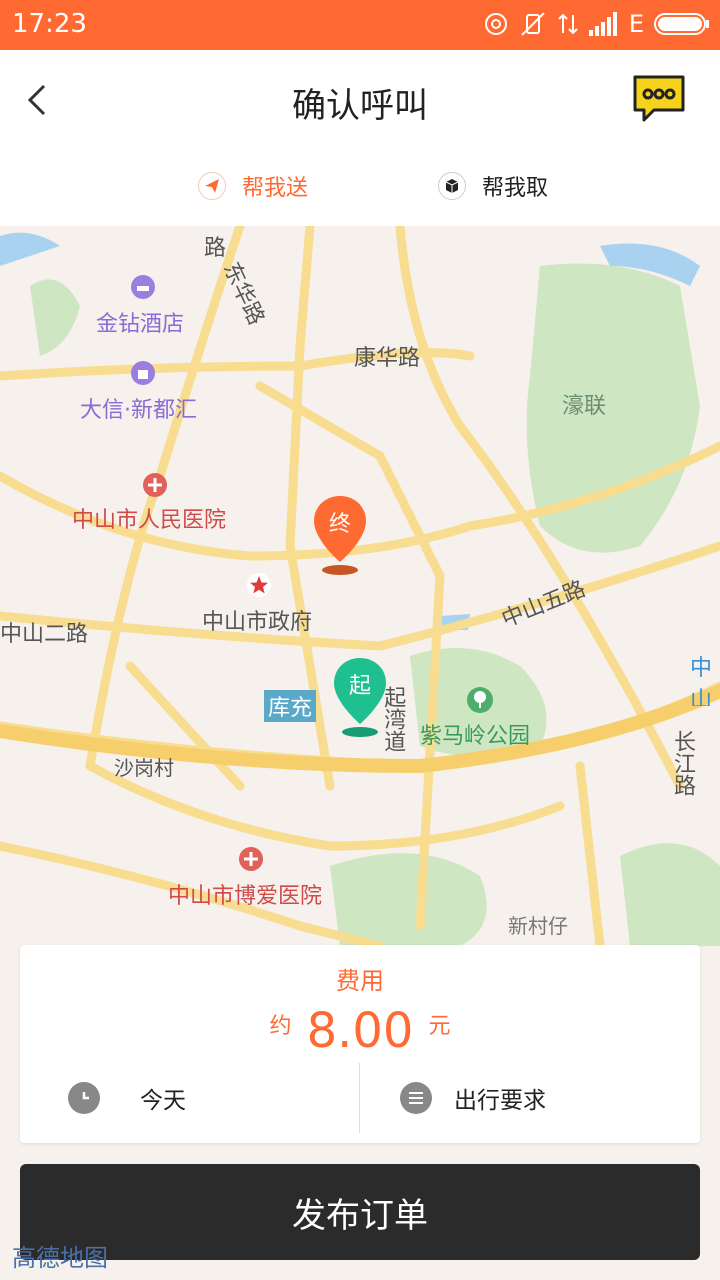 This screenshot has width=720, height=1280. What do you see at coordinates (681, 24) in the screenshot?
I see `battery-icon` at bounding box center [681, 24].